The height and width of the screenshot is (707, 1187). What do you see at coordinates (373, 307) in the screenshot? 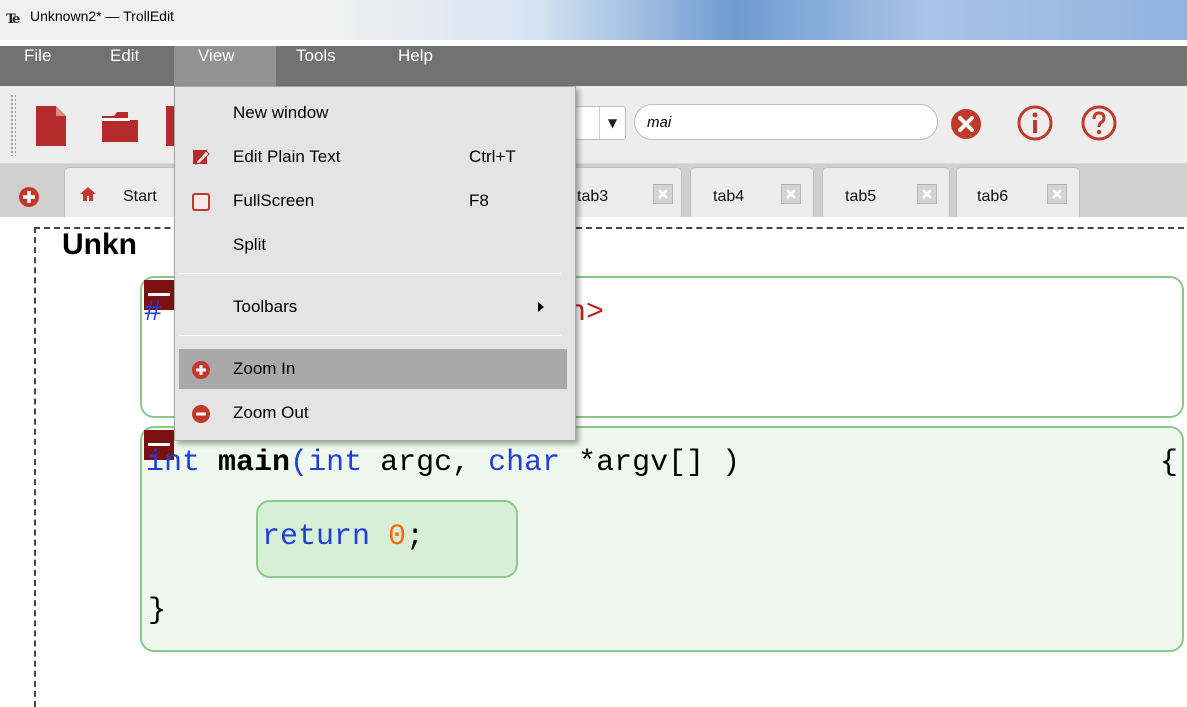
I see `menu-item-toolbars: Toolbars` at bounding box center [373, 307].